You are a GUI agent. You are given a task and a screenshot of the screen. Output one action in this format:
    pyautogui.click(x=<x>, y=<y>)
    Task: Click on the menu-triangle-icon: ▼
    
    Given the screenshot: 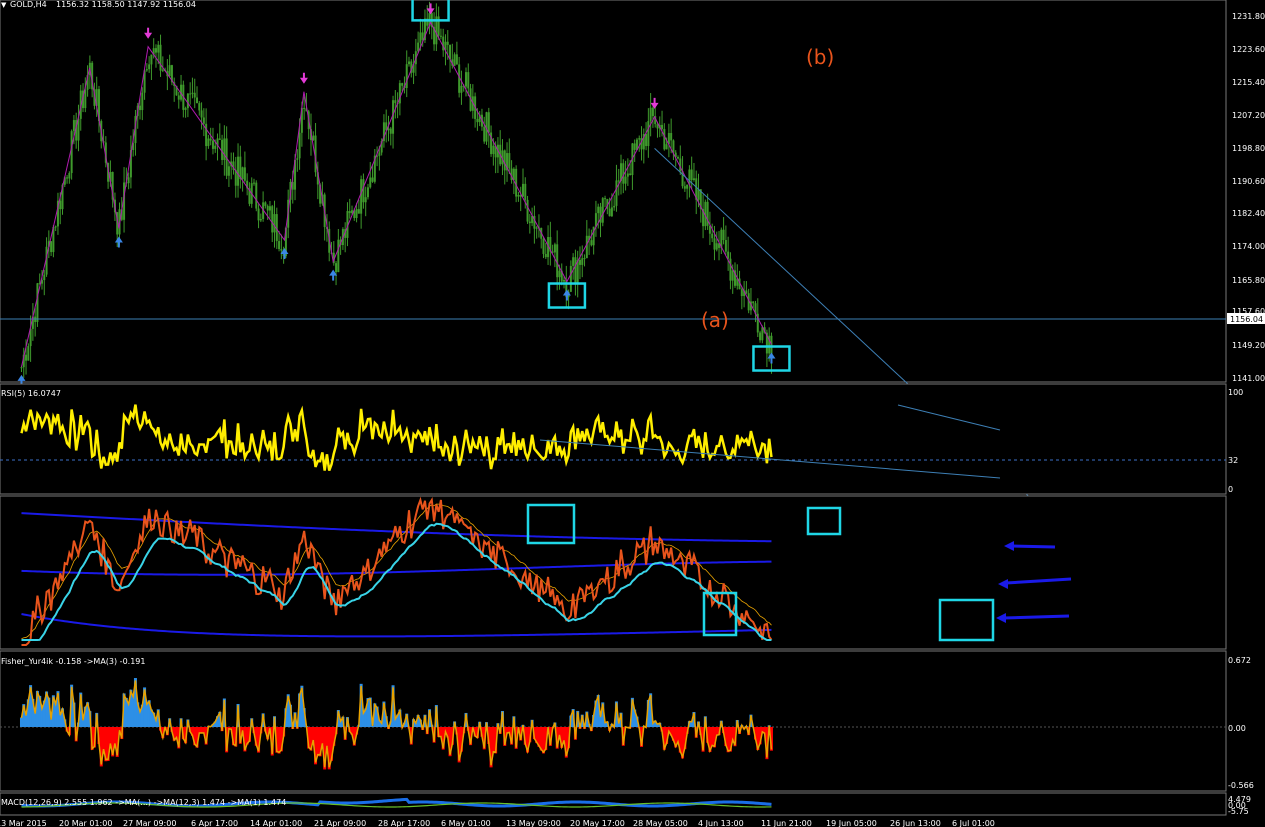 What is the action you would take?
    pyautogui.click(x=4, y=5)
    